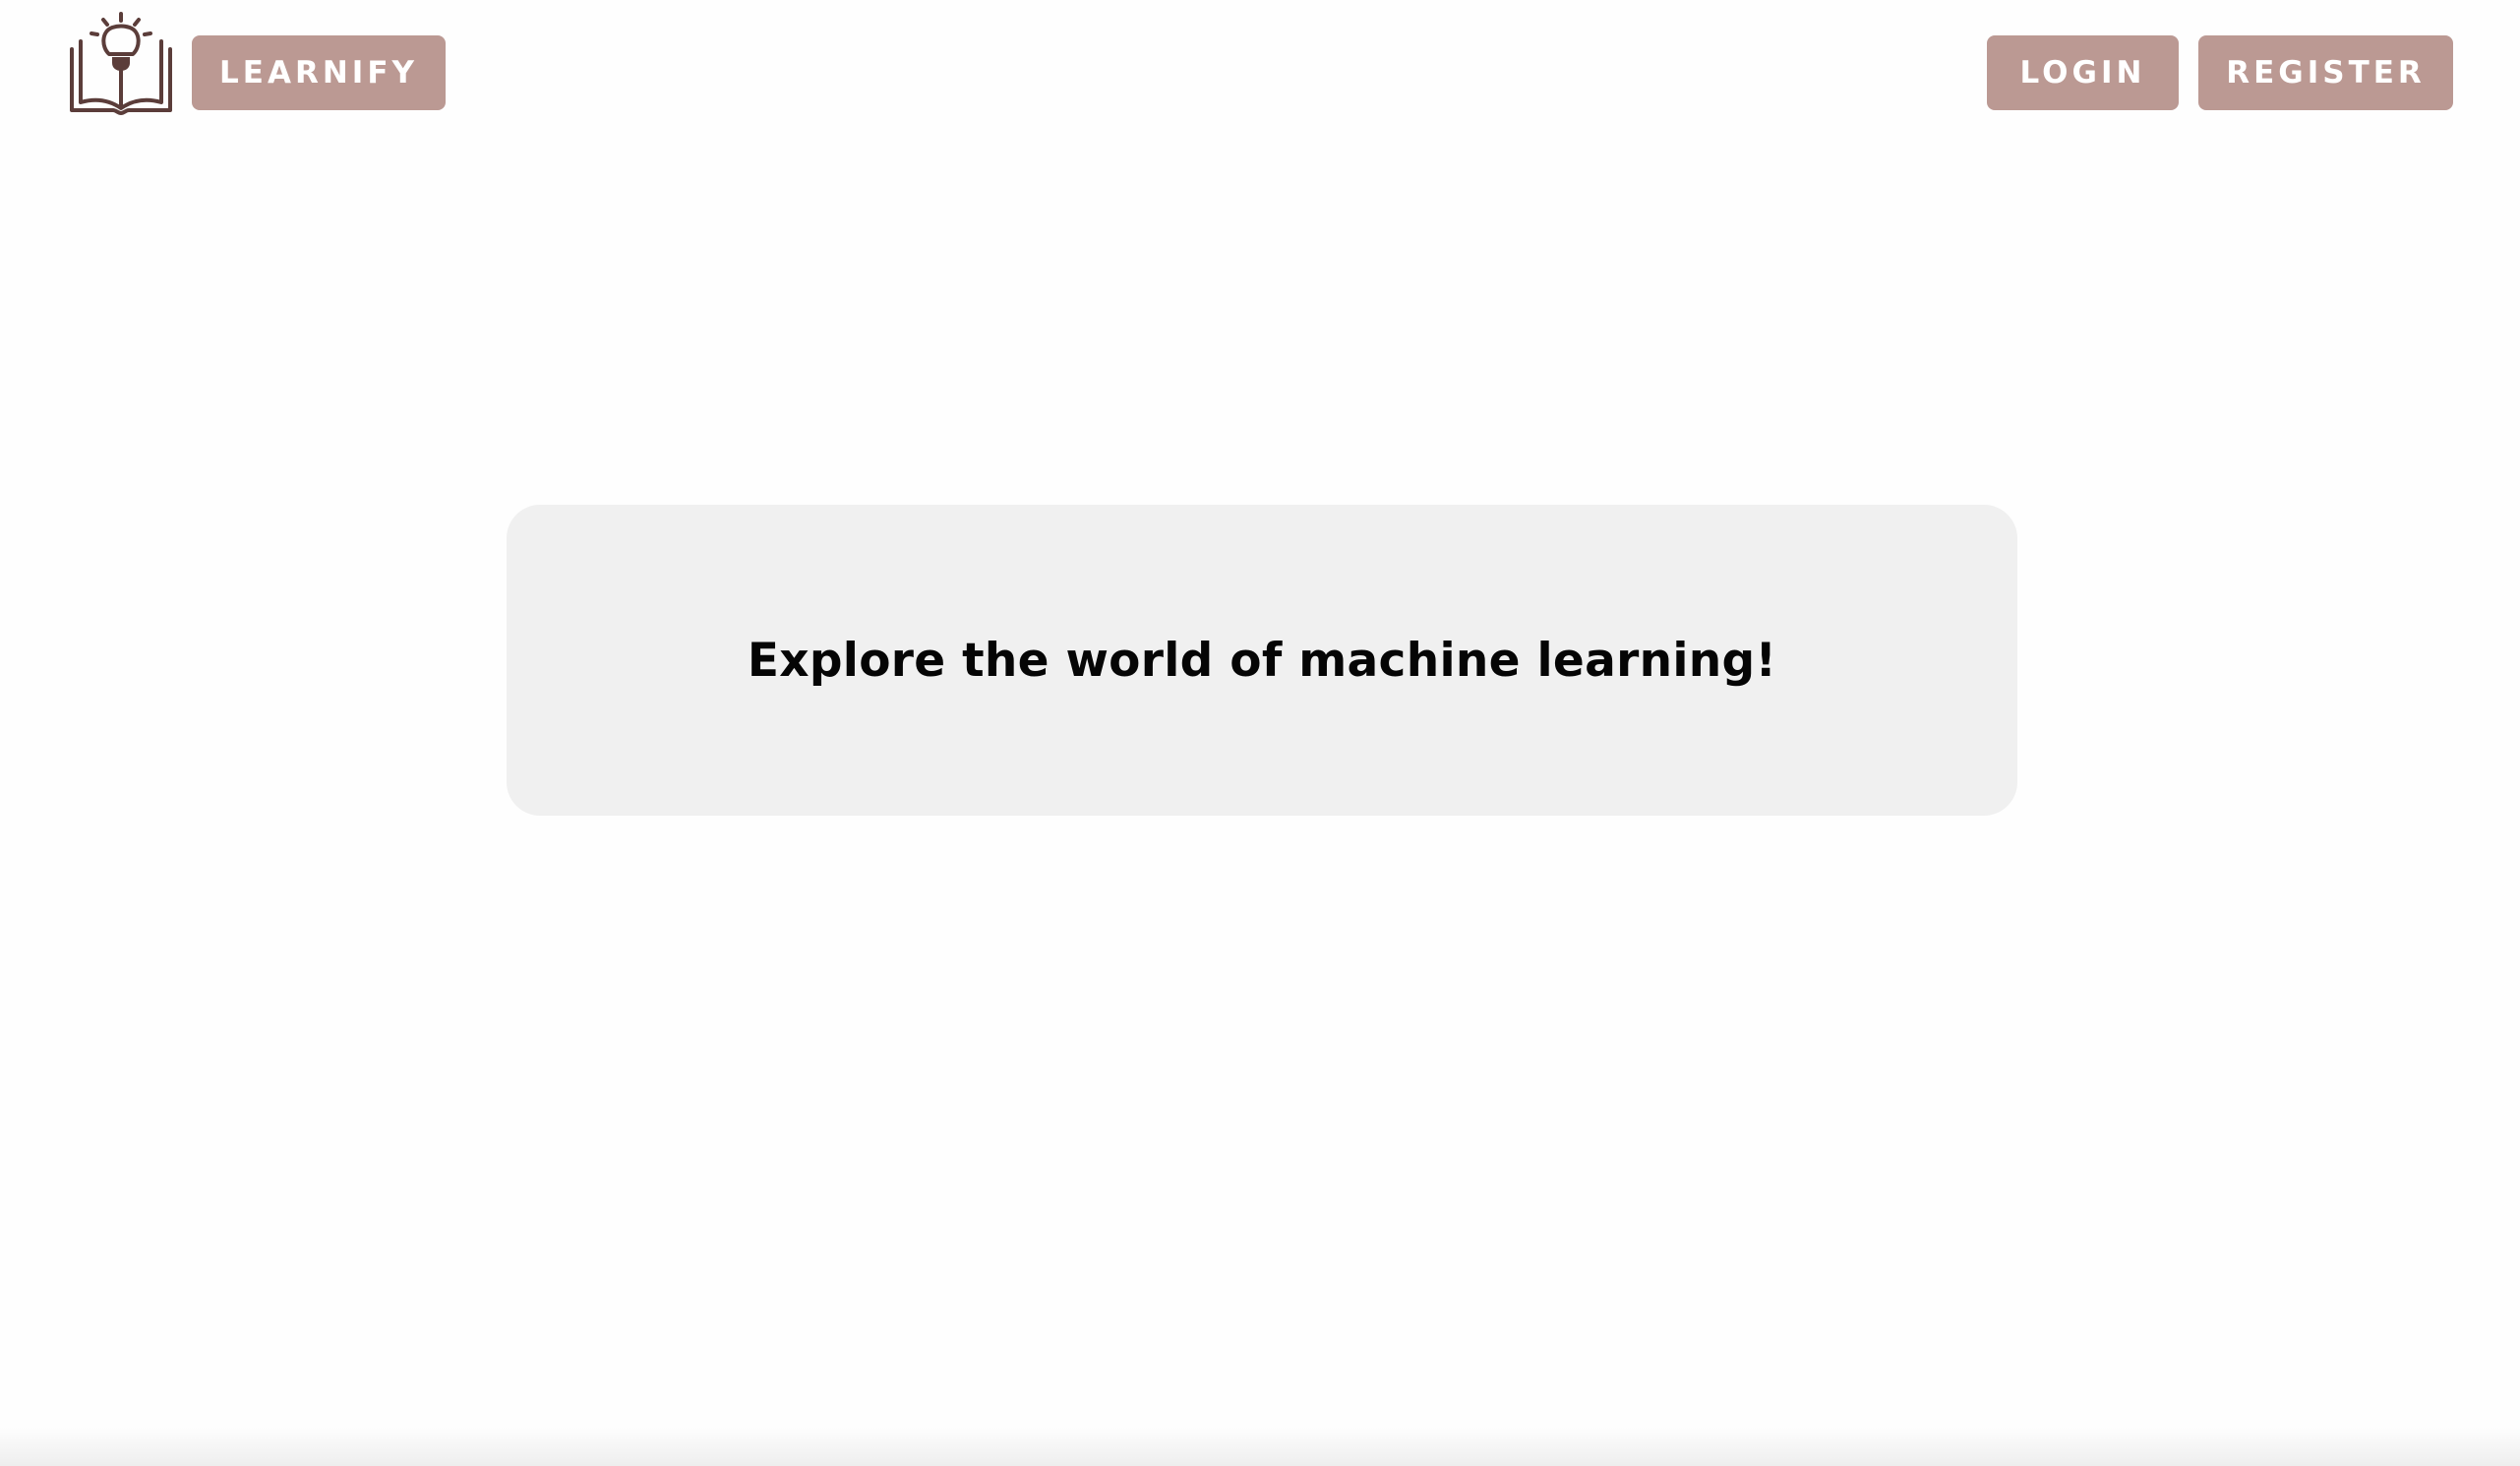 The height and width of the screenshot is (1466, 2520). I want to click on bottom-shade, so click(1260, 1446).